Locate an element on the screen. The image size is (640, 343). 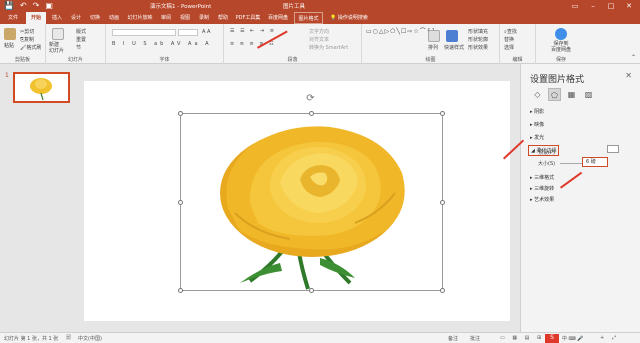
pane-close-icon: ✕ is located at coordinates (628, 75).